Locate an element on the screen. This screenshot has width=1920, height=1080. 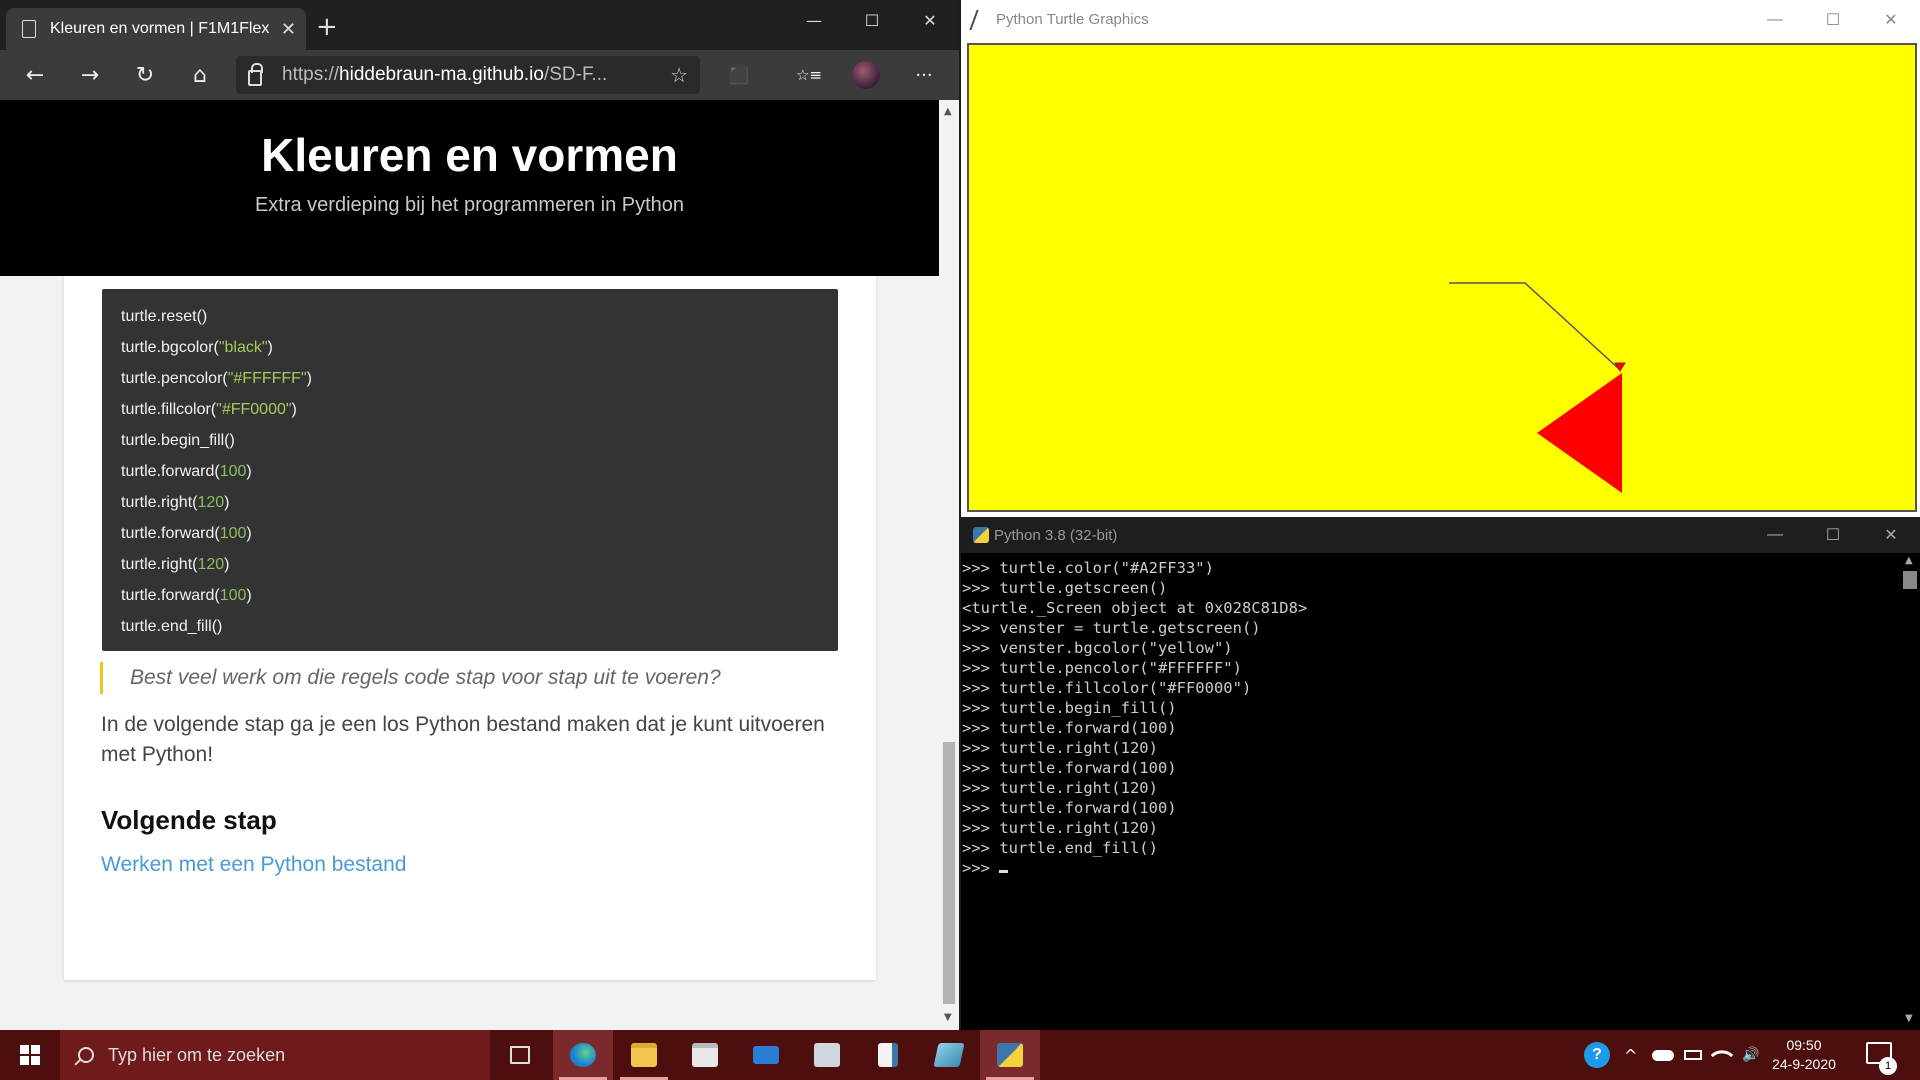
code-line: turtle.fillcolor("#FF0000") is located at coordinates (479, 409).